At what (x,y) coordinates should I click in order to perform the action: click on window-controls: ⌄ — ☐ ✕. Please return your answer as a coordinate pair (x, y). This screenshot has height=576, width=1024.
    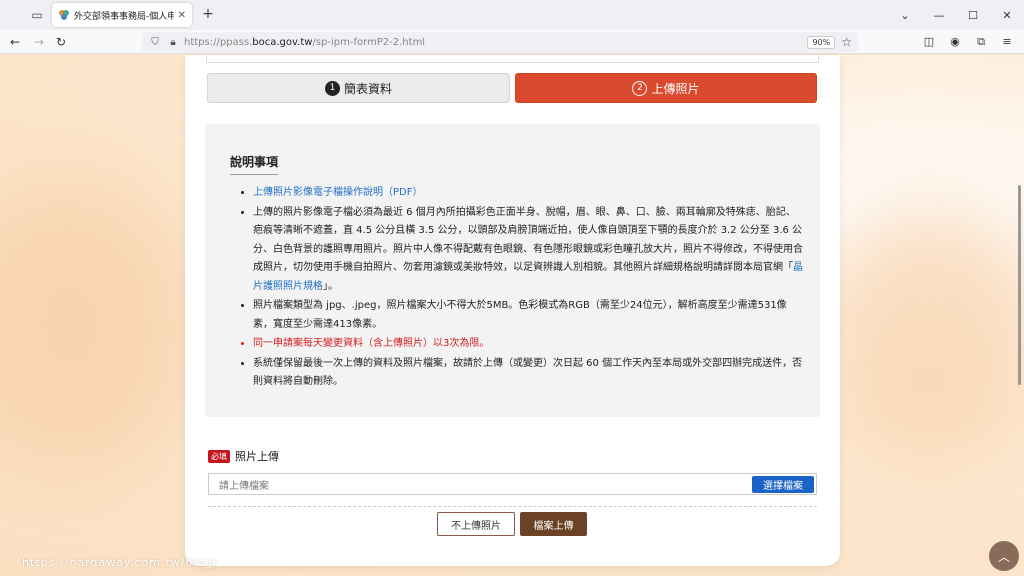
    Looking at the image, I should click on (956, 15).